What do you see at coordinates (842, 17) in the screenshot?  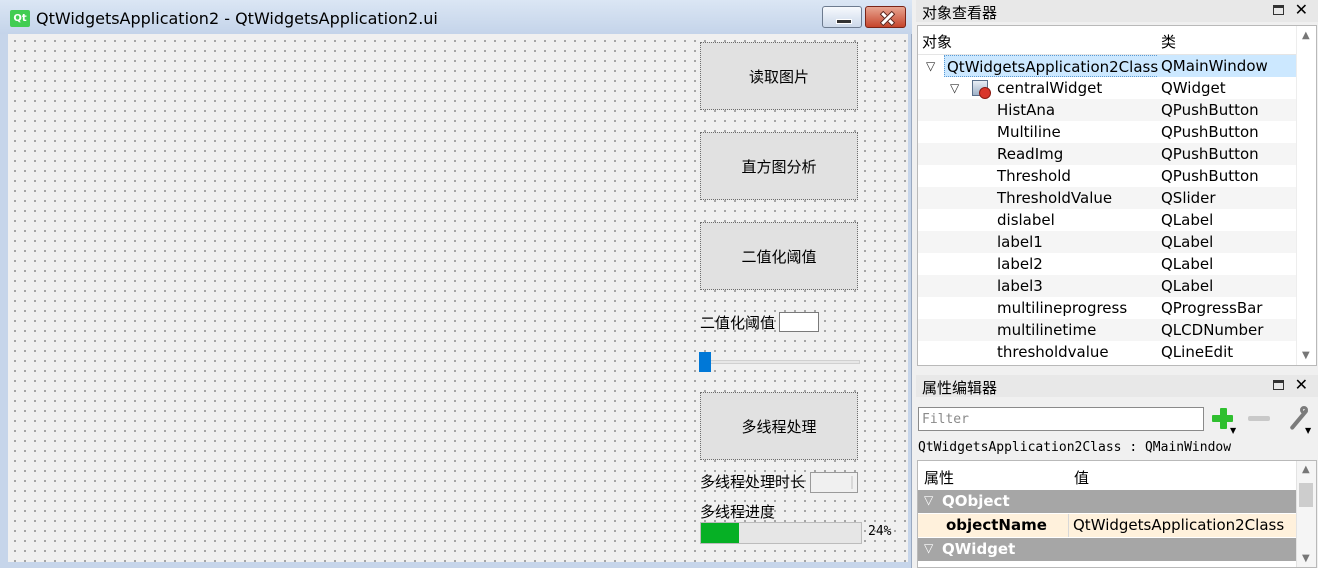 I see `minimize-button` at bounding box center [842, 17].